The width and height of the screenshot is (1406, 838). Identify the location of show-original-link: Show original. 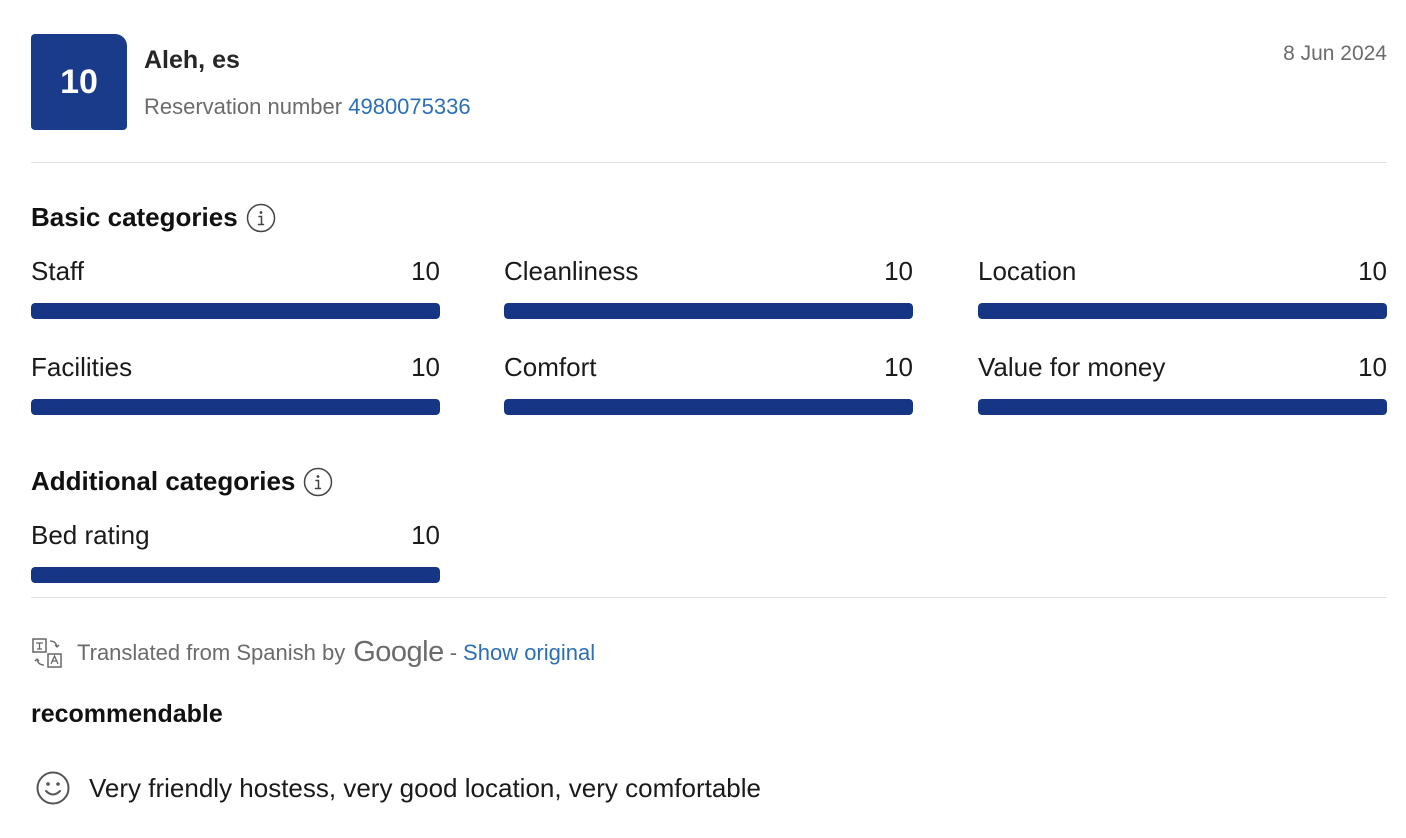
(529, 653).